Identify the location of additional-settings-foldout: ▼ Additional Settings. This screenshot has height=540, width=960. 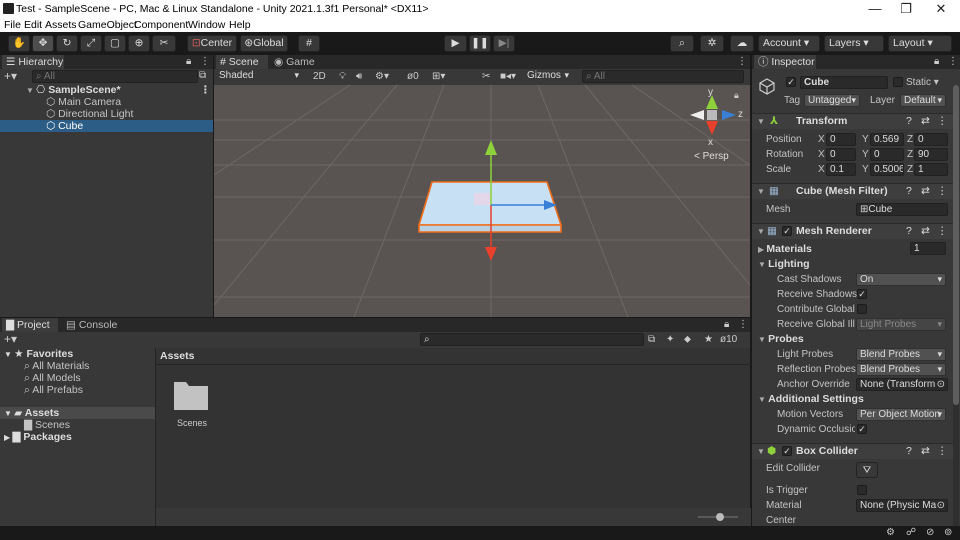
(811, 399).